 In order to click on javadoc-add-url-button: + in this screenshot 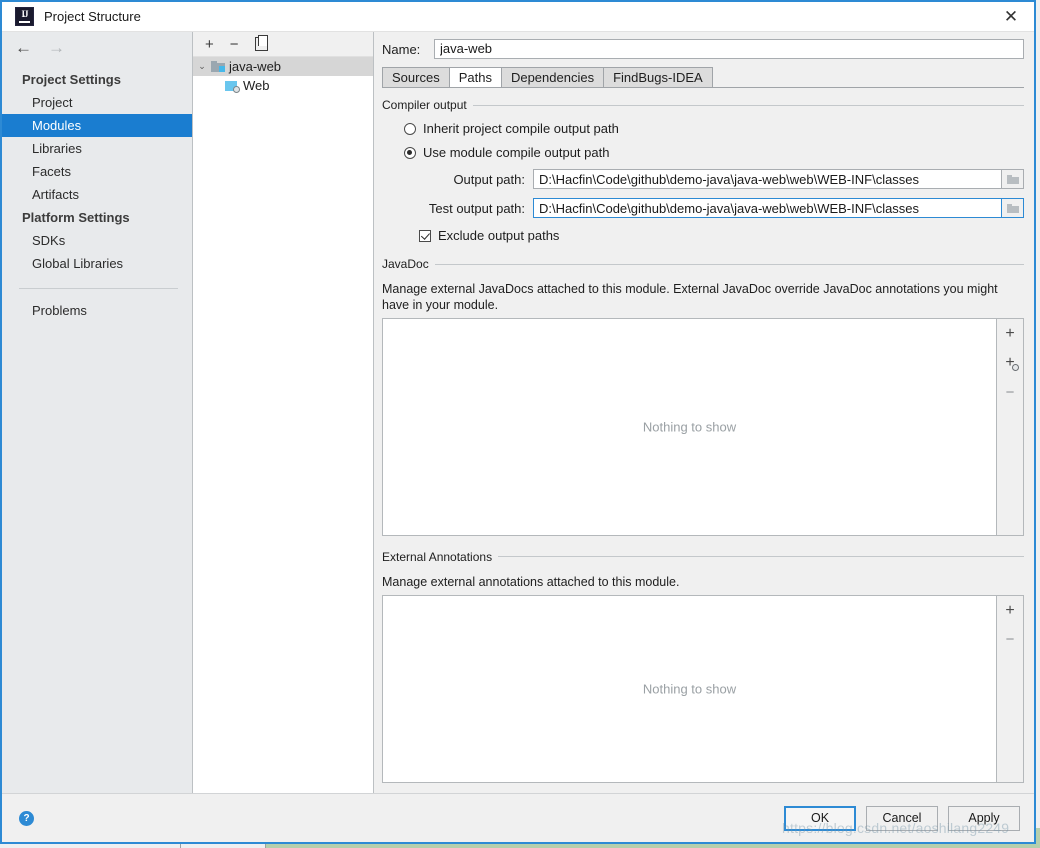, I will do `click(1010, 363)`.